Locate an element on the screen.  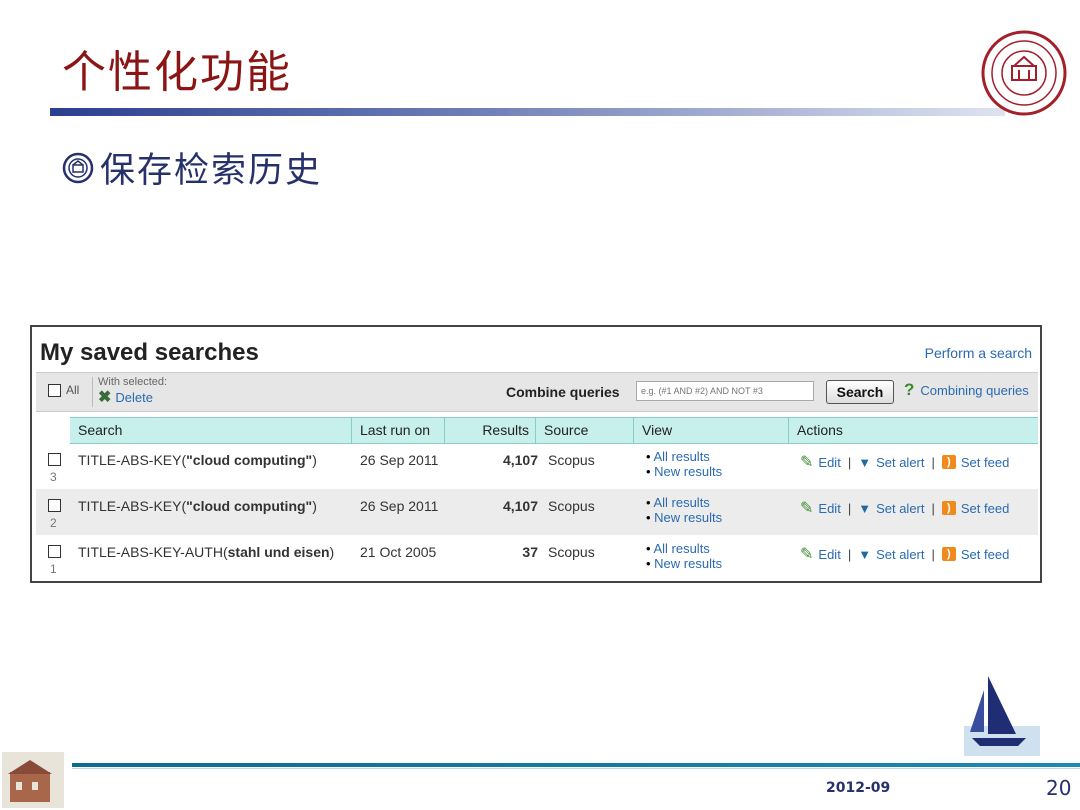
row-number: 3 is located at coordinates (53, 477).